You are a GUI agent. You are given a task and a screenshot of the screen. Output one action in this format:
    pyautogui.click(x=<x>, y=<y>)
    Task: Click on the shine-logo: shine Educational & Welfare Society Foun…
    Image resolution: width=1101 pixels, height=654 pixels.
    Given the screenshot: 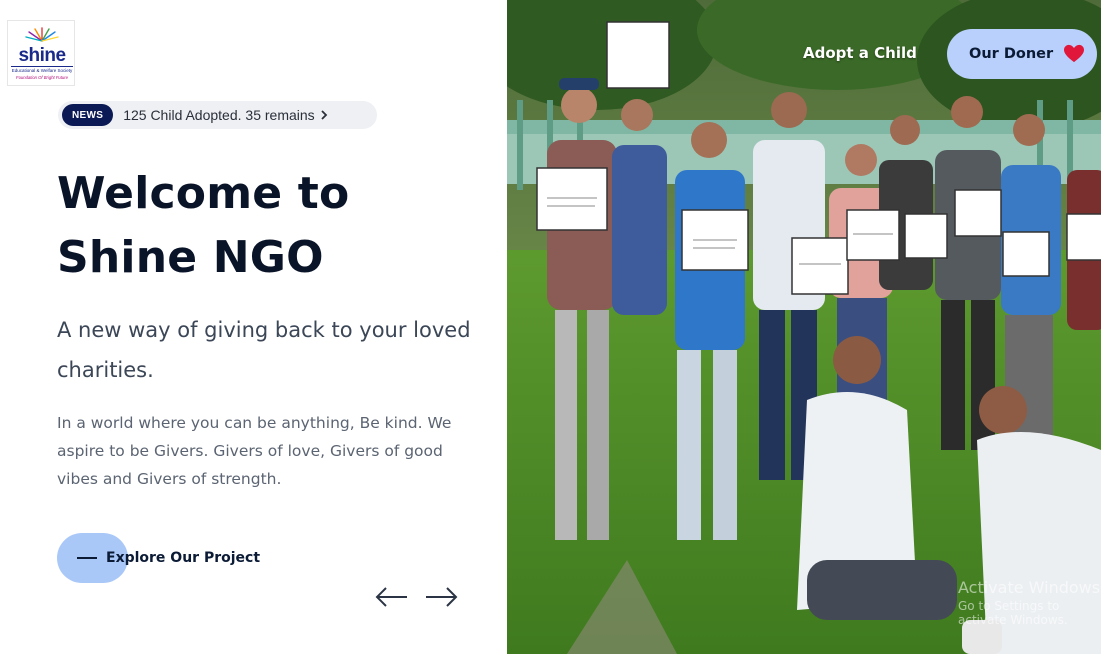 What is the action you would take?
    pyautogui.click(x=41, y=53)
    